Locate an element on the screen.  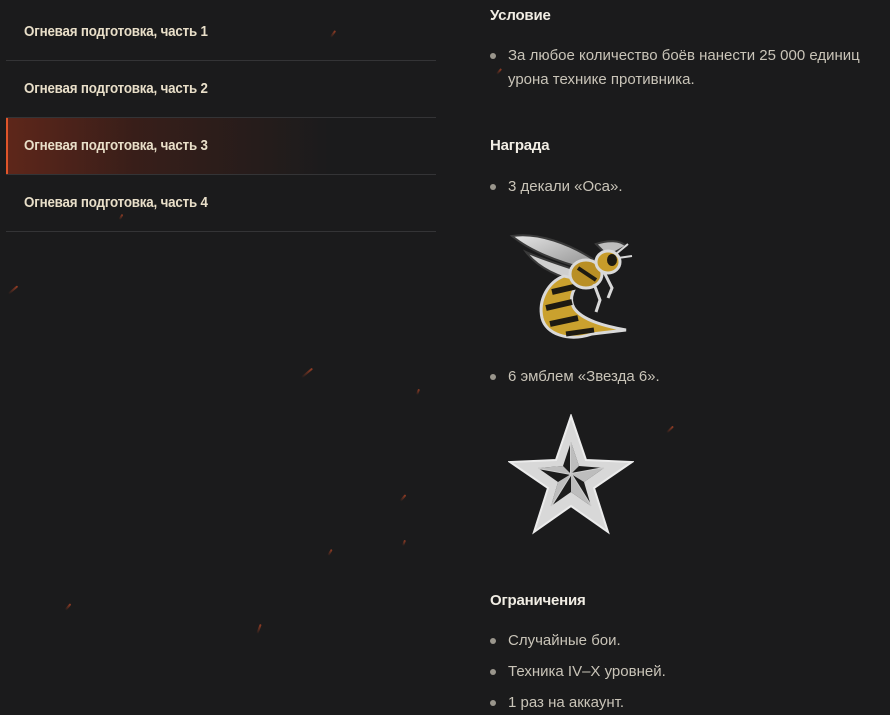
reward-heading: Награда is located at coordinates (520, 145).